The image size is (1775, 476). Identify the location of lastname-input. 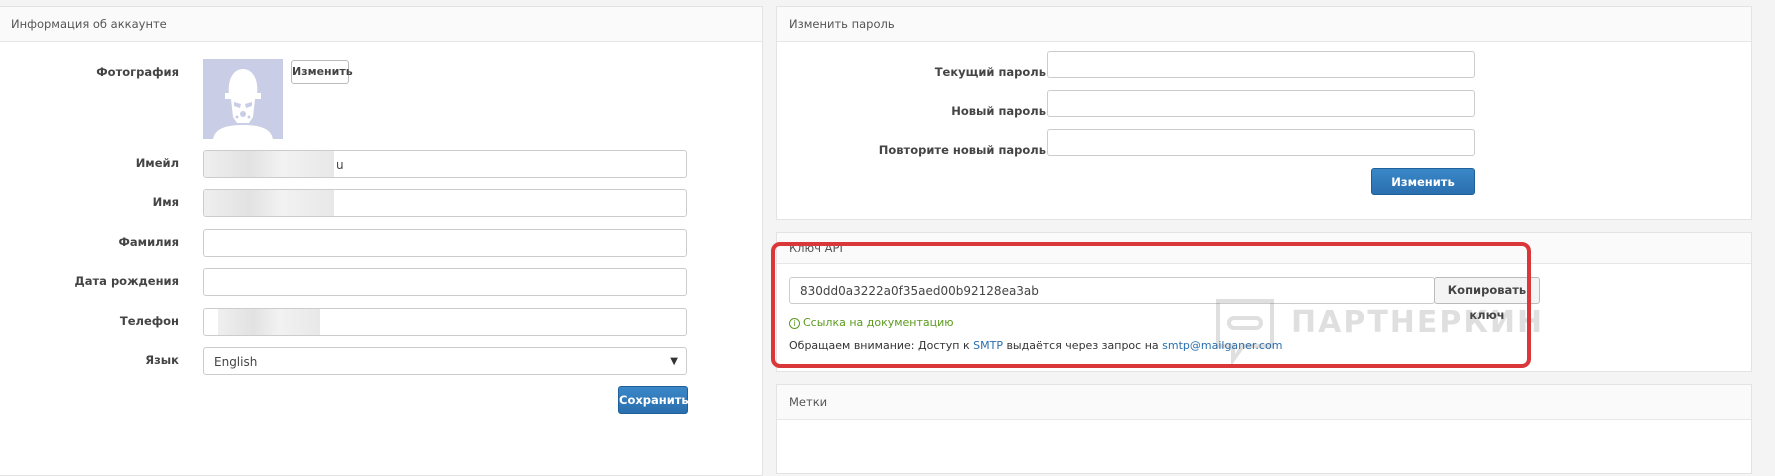
(445, 243).